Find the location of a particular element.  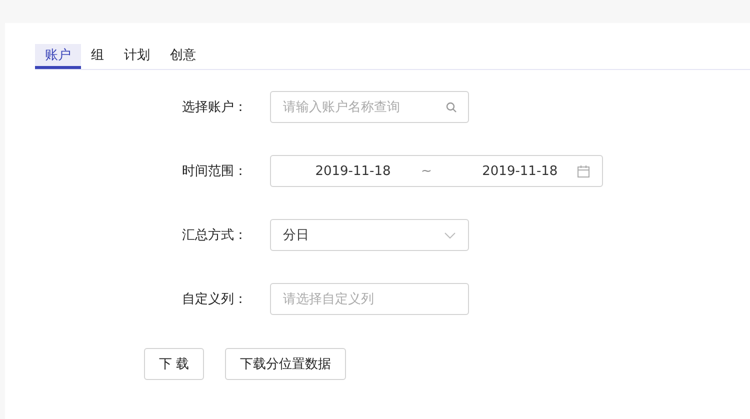

field-label: 自定义列： is located at coordinates (214, 299).